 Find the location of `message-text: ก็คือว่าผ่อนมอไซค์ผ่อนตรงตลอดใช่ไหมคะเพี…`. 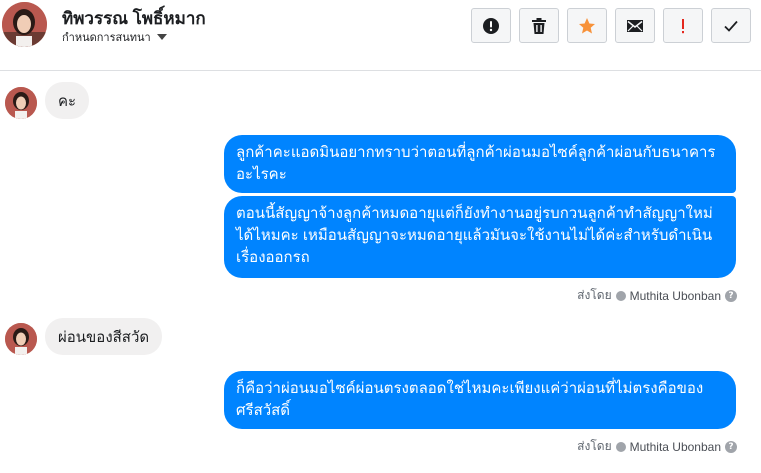

message-text: ก็คือว่าผ่อนมอไซค์ผ่อนตรงตลอดใช่ไหมคะเพี… is located at coordinates (470, 399).